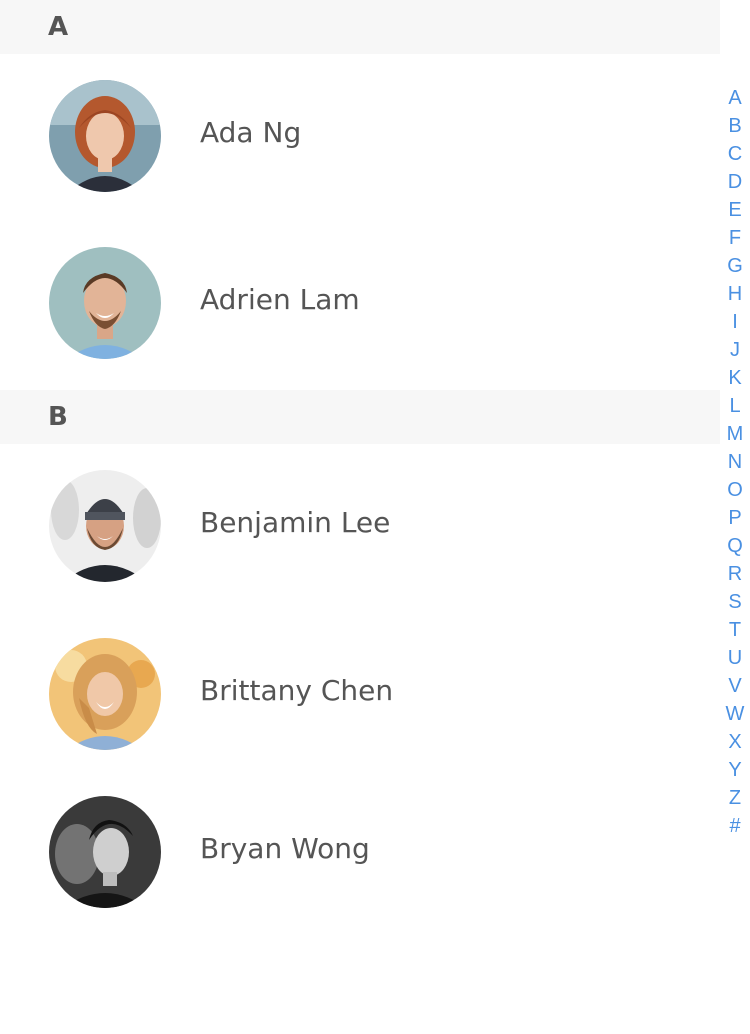  What do you see at coordinates (735, 126) in the screenshot?
I see `index-letter-b: B` at bounding box center [735, 126].